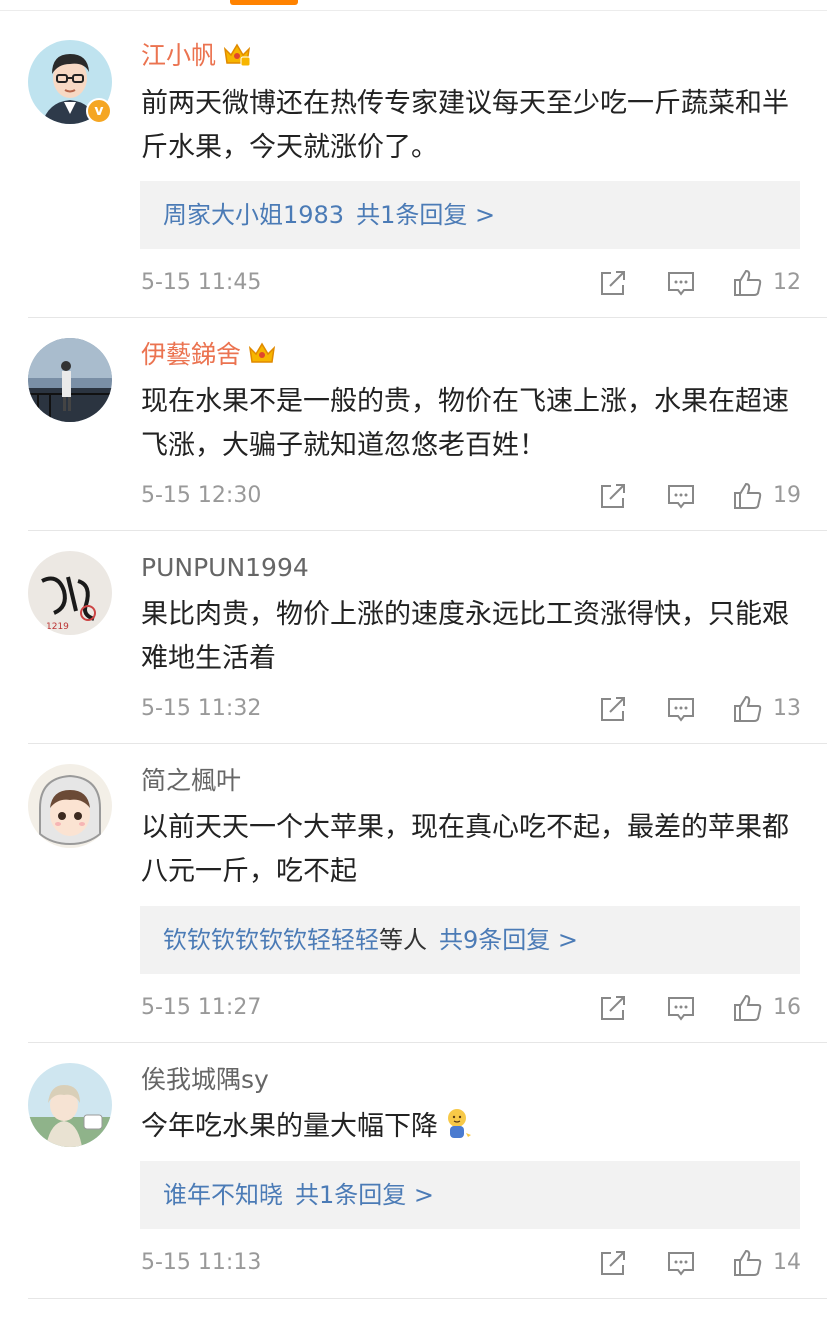 The image size is (827, 1319). Describe the element at coordinates (201, 495) in the screenshot. I see `comment-time: 5-15 12:30` at that location.